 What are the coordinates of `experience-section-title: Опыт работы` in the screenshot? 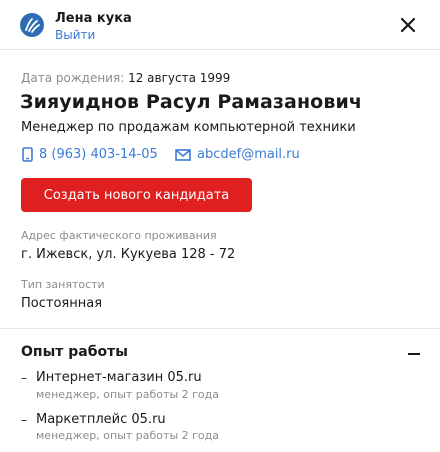 It's located at (74, 352).